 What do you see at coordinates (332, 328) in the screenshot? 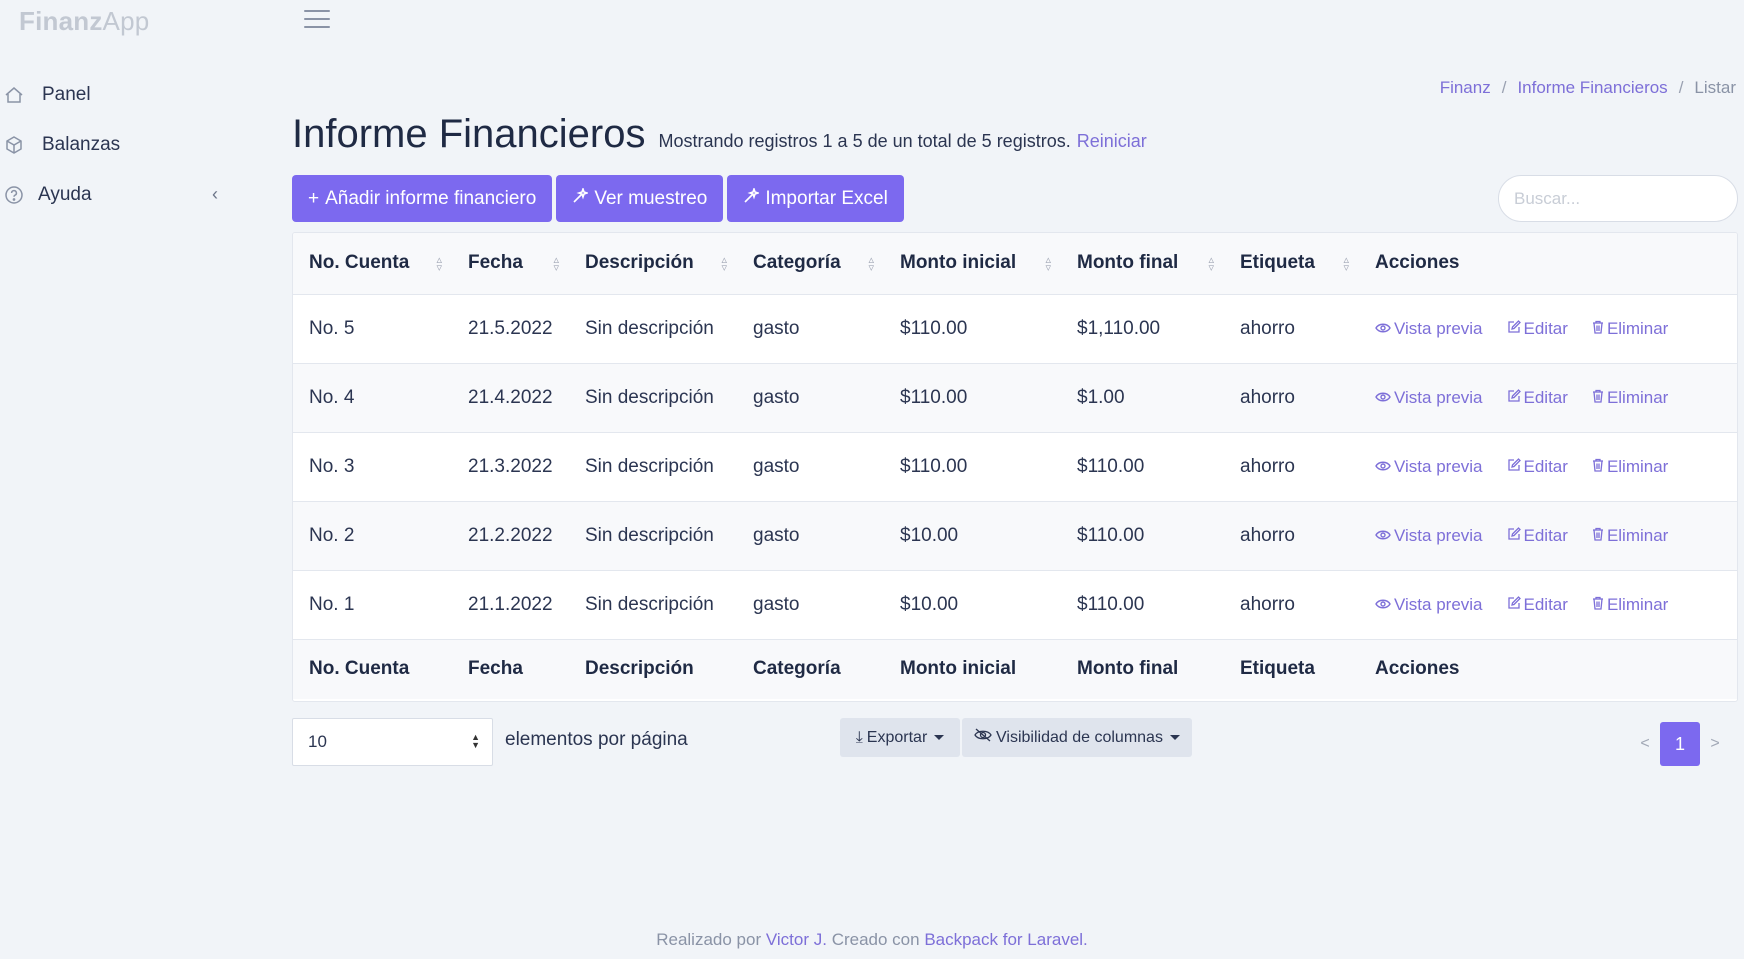
I see `table-cell: No. 5` at bounding box center [332, 328].